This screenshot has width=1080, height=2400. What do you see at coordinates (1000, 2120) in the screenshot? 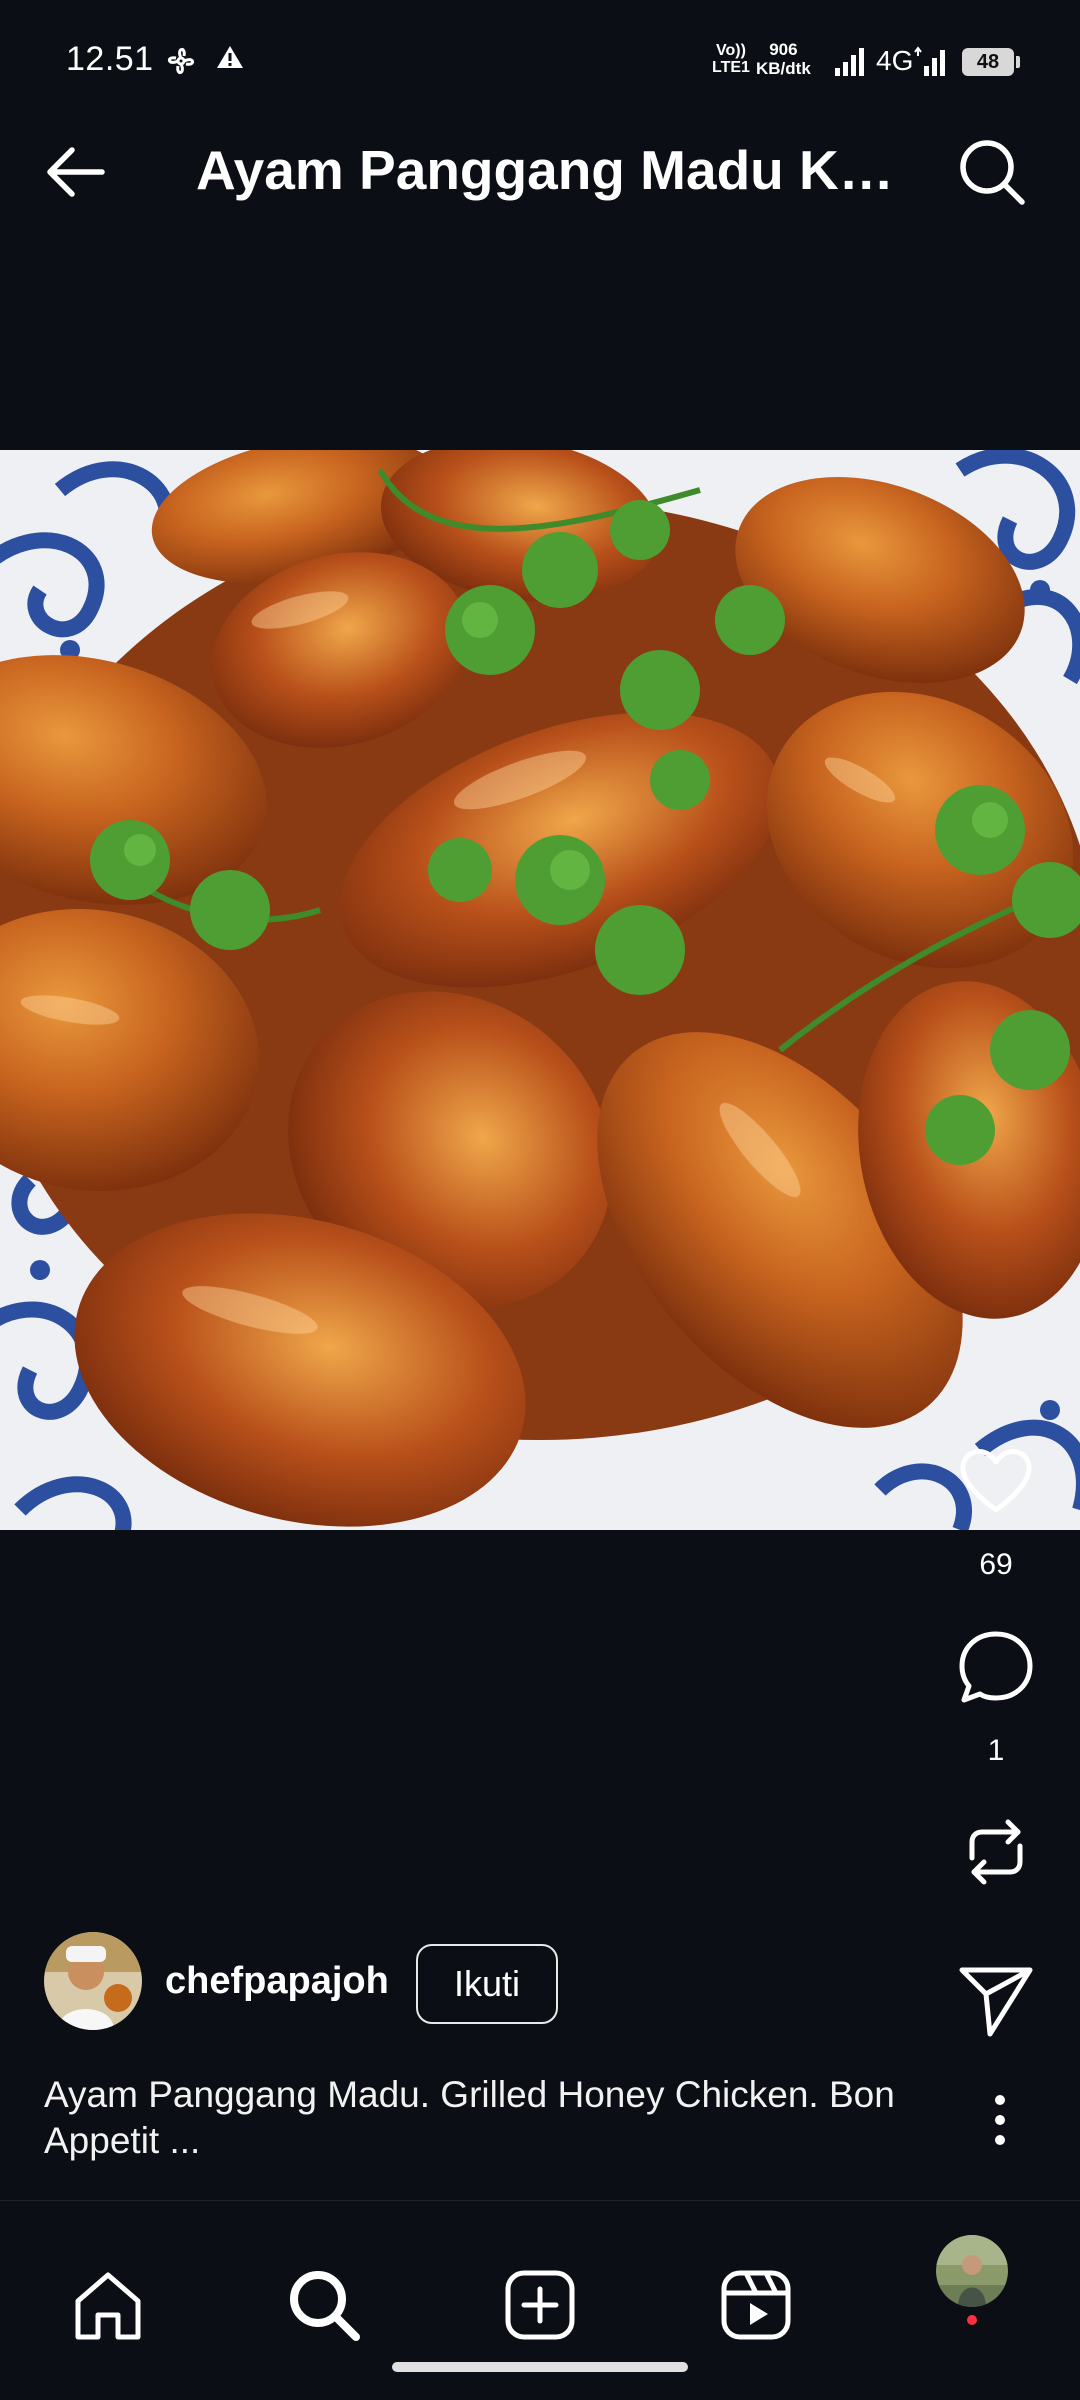
I see `more-options-icon` at bounding box center [1000, 2120].